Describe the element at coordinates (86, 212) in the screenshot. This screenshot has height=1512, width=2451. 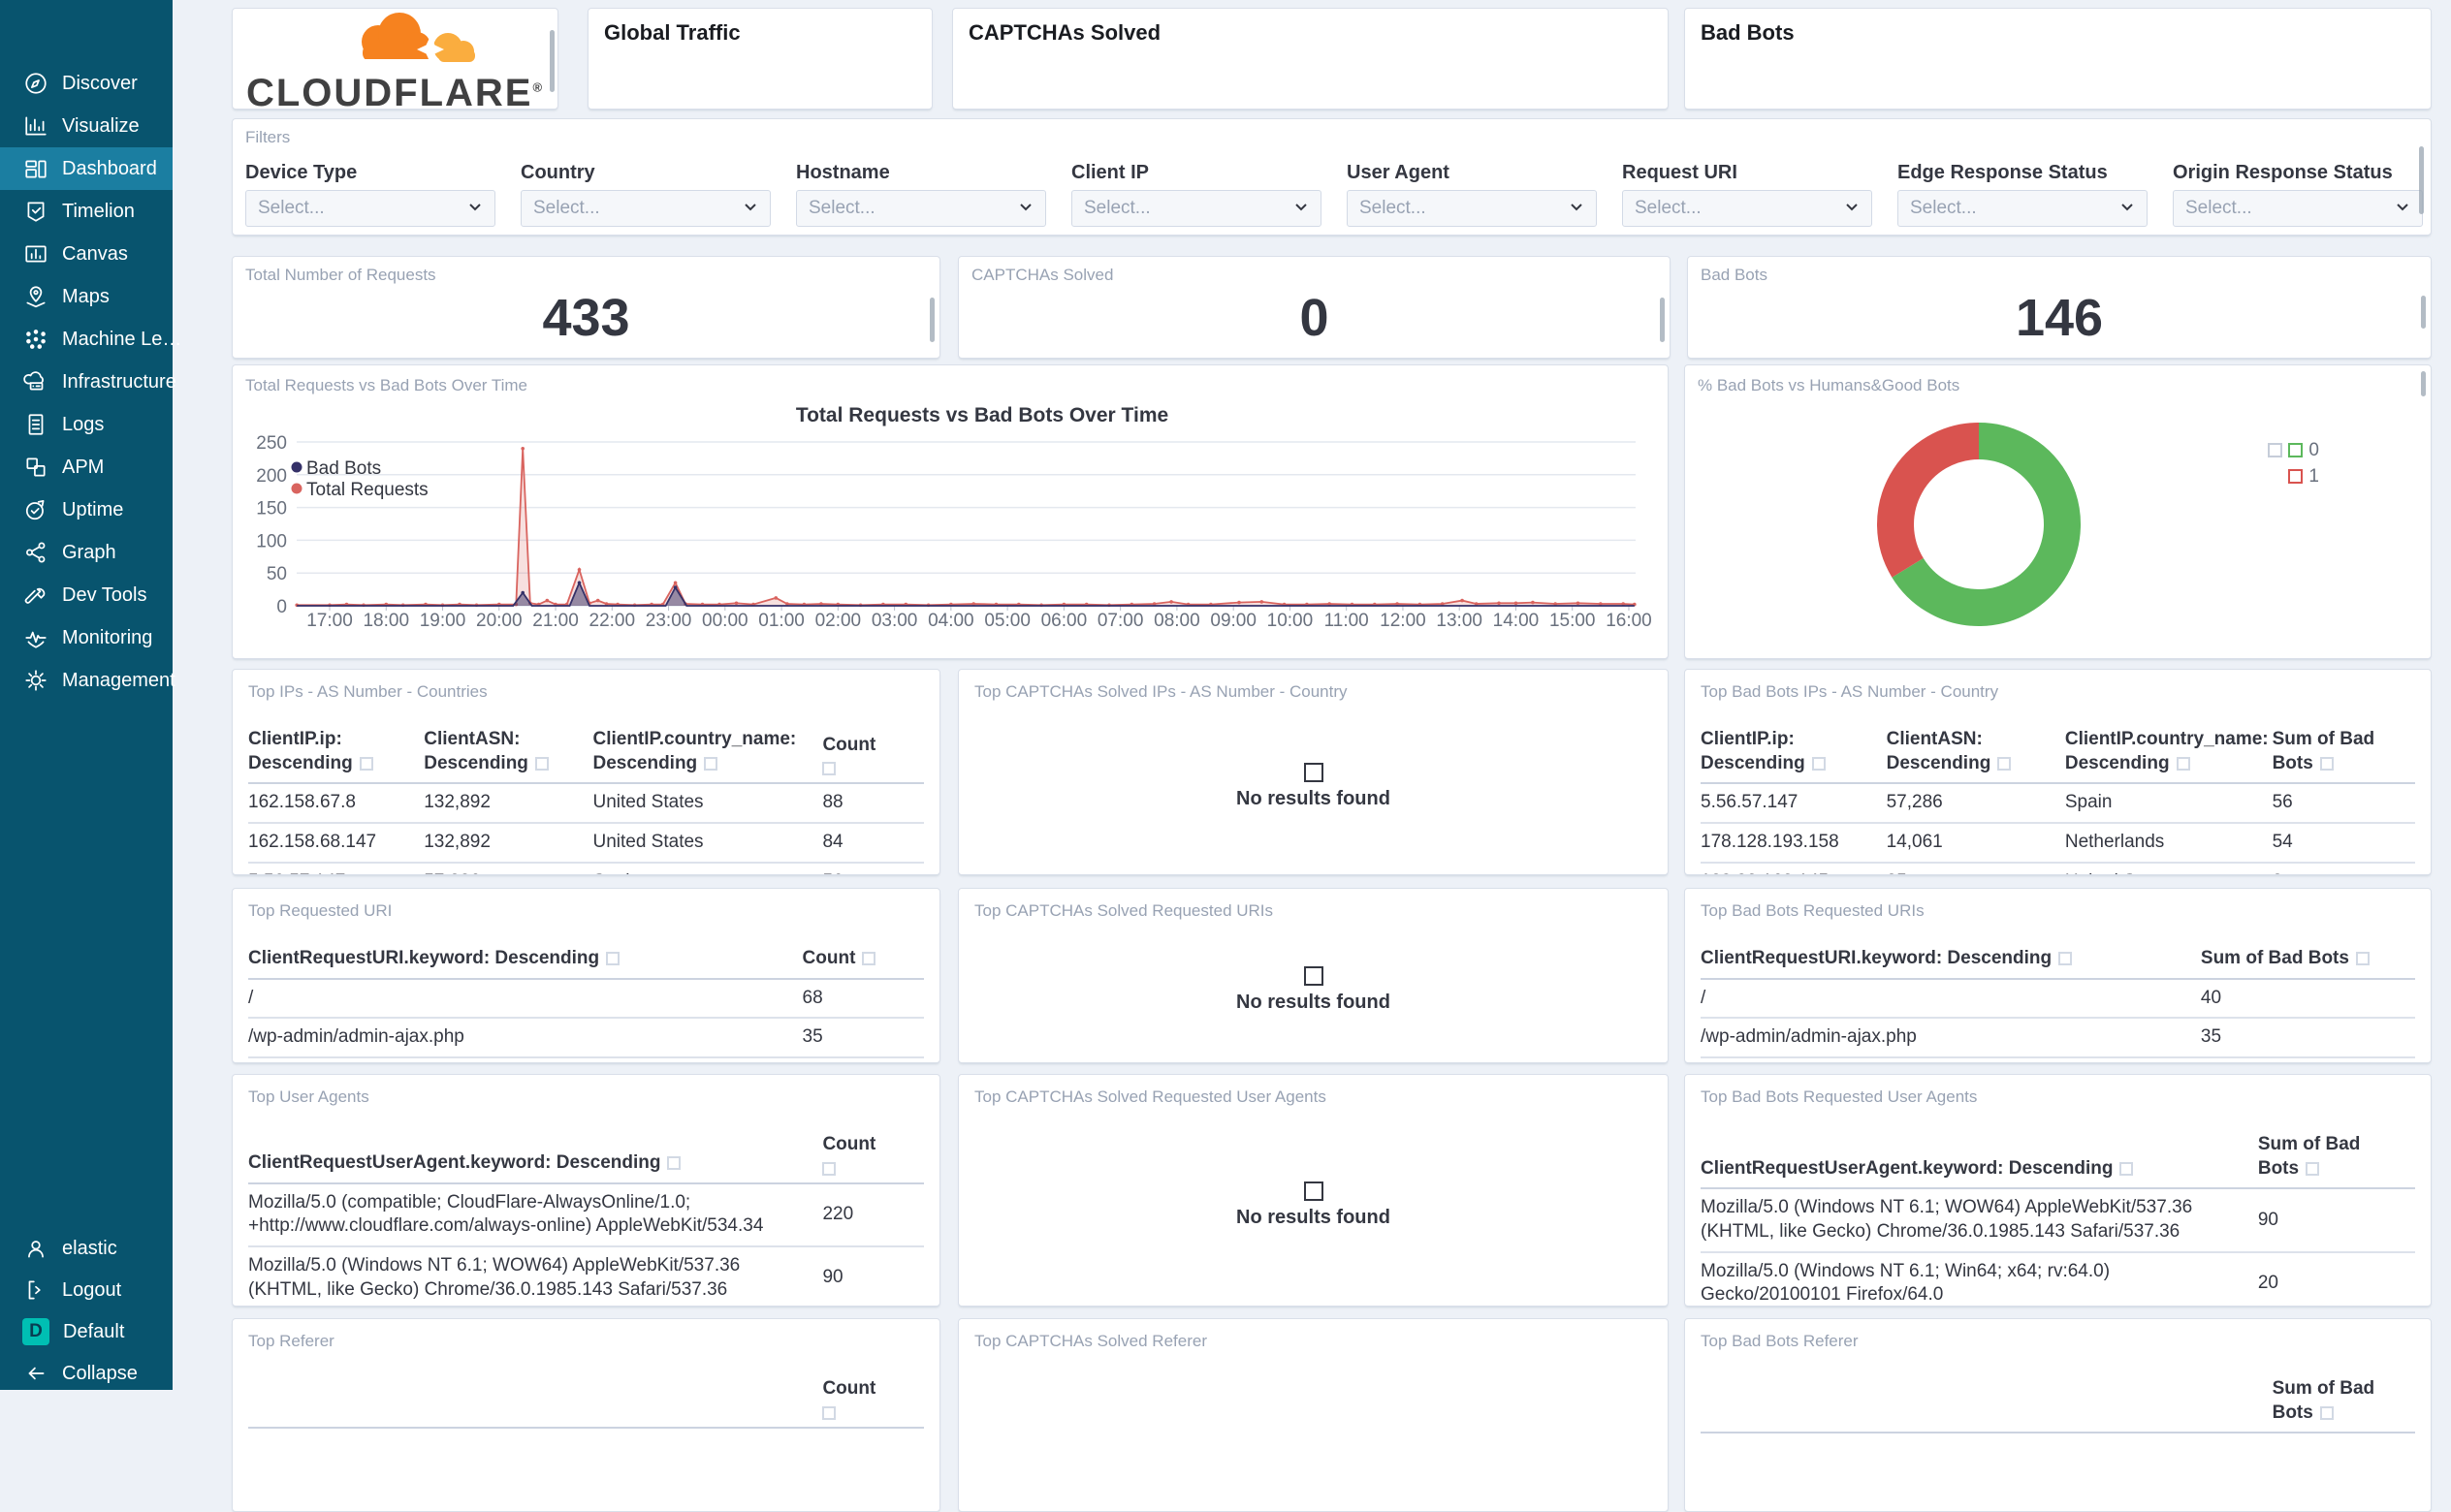
I see `sidebar-item-timelion: Timelion` at that location.